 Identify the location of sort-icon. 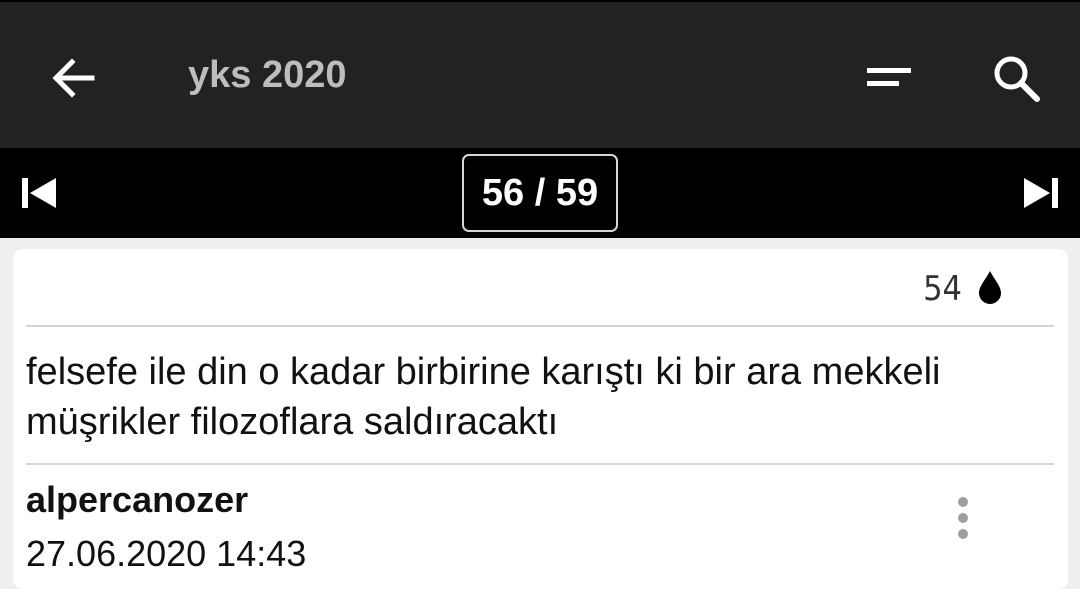
(889, 77).